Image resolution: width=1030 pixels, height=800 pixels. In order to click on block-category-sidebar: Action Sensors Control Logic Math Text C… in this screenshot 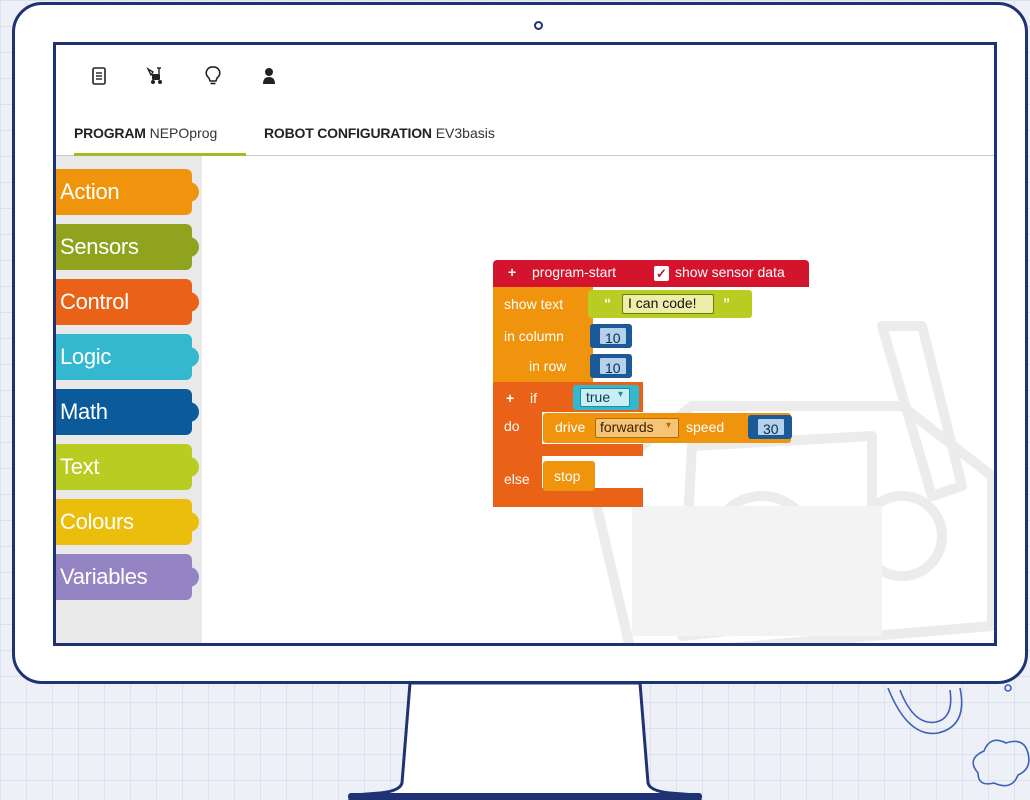, I will do `click(129, 399)`.